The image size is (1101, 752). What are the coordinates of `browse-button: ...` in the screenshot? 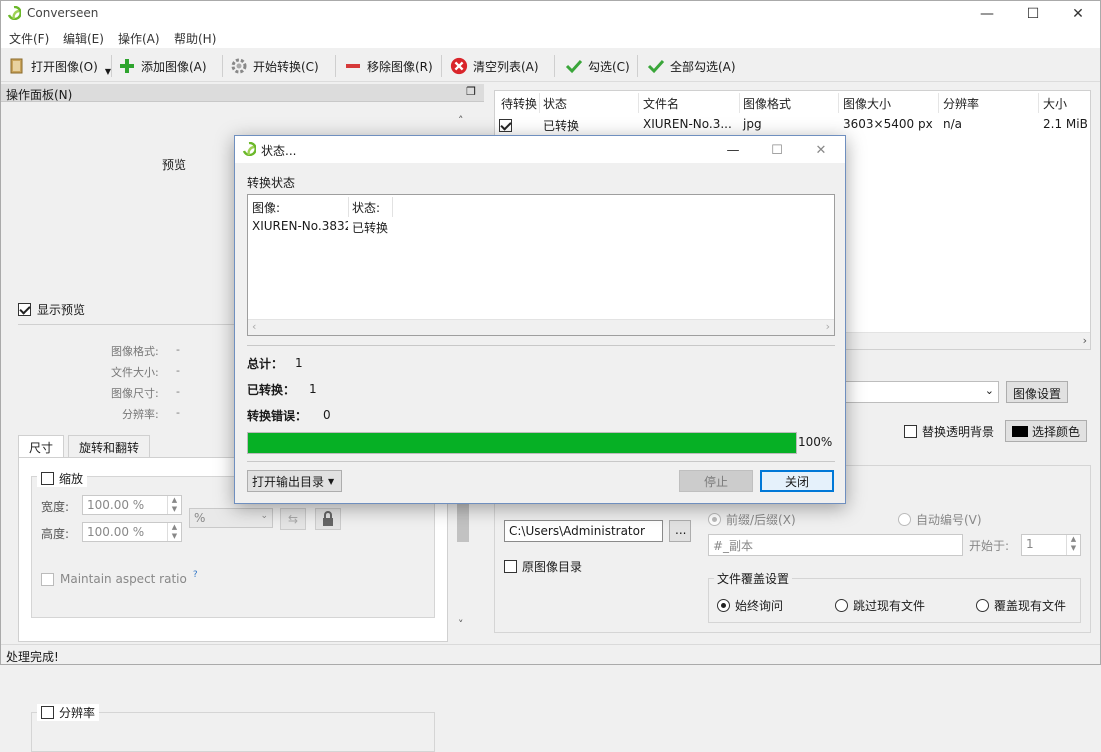 It's located at (680, 531).